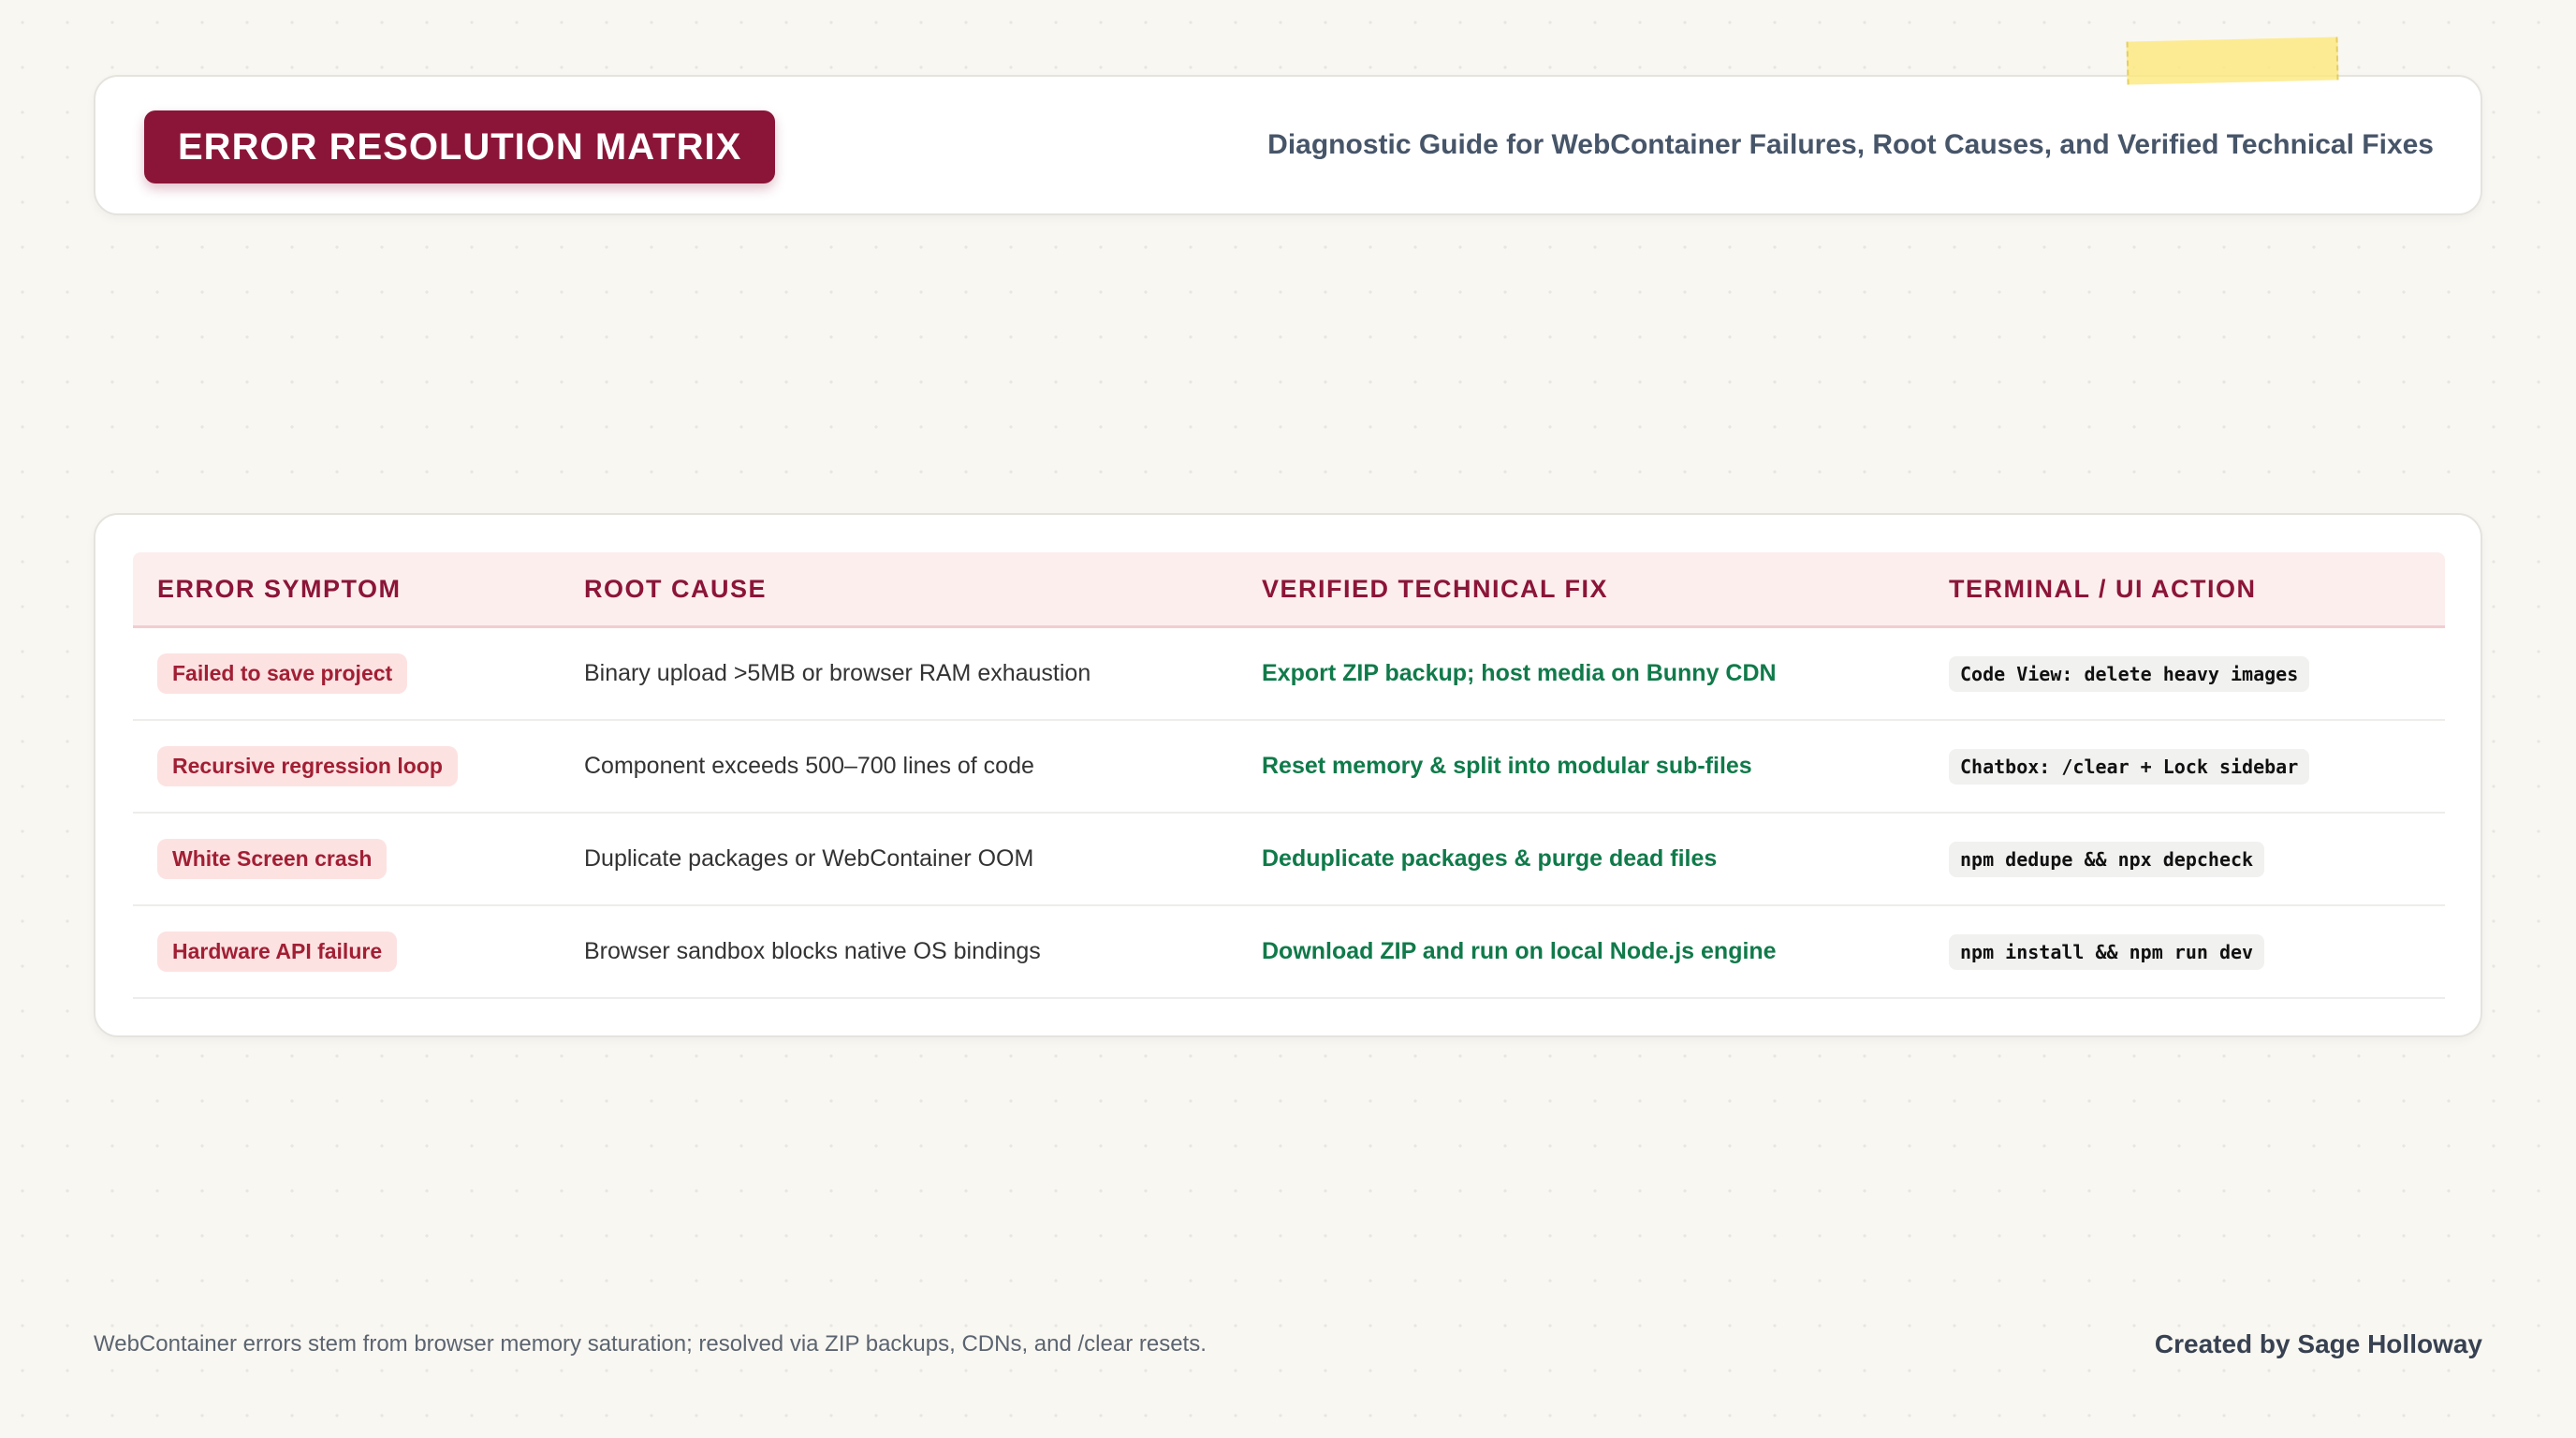 The width and height of the screenshot is (2576, 1438). What do you see at coordinates (2107, 859) in the screenshot?
I see `action-code: npm dedupe && npx depcheck` at bounding box center [2107, 859].